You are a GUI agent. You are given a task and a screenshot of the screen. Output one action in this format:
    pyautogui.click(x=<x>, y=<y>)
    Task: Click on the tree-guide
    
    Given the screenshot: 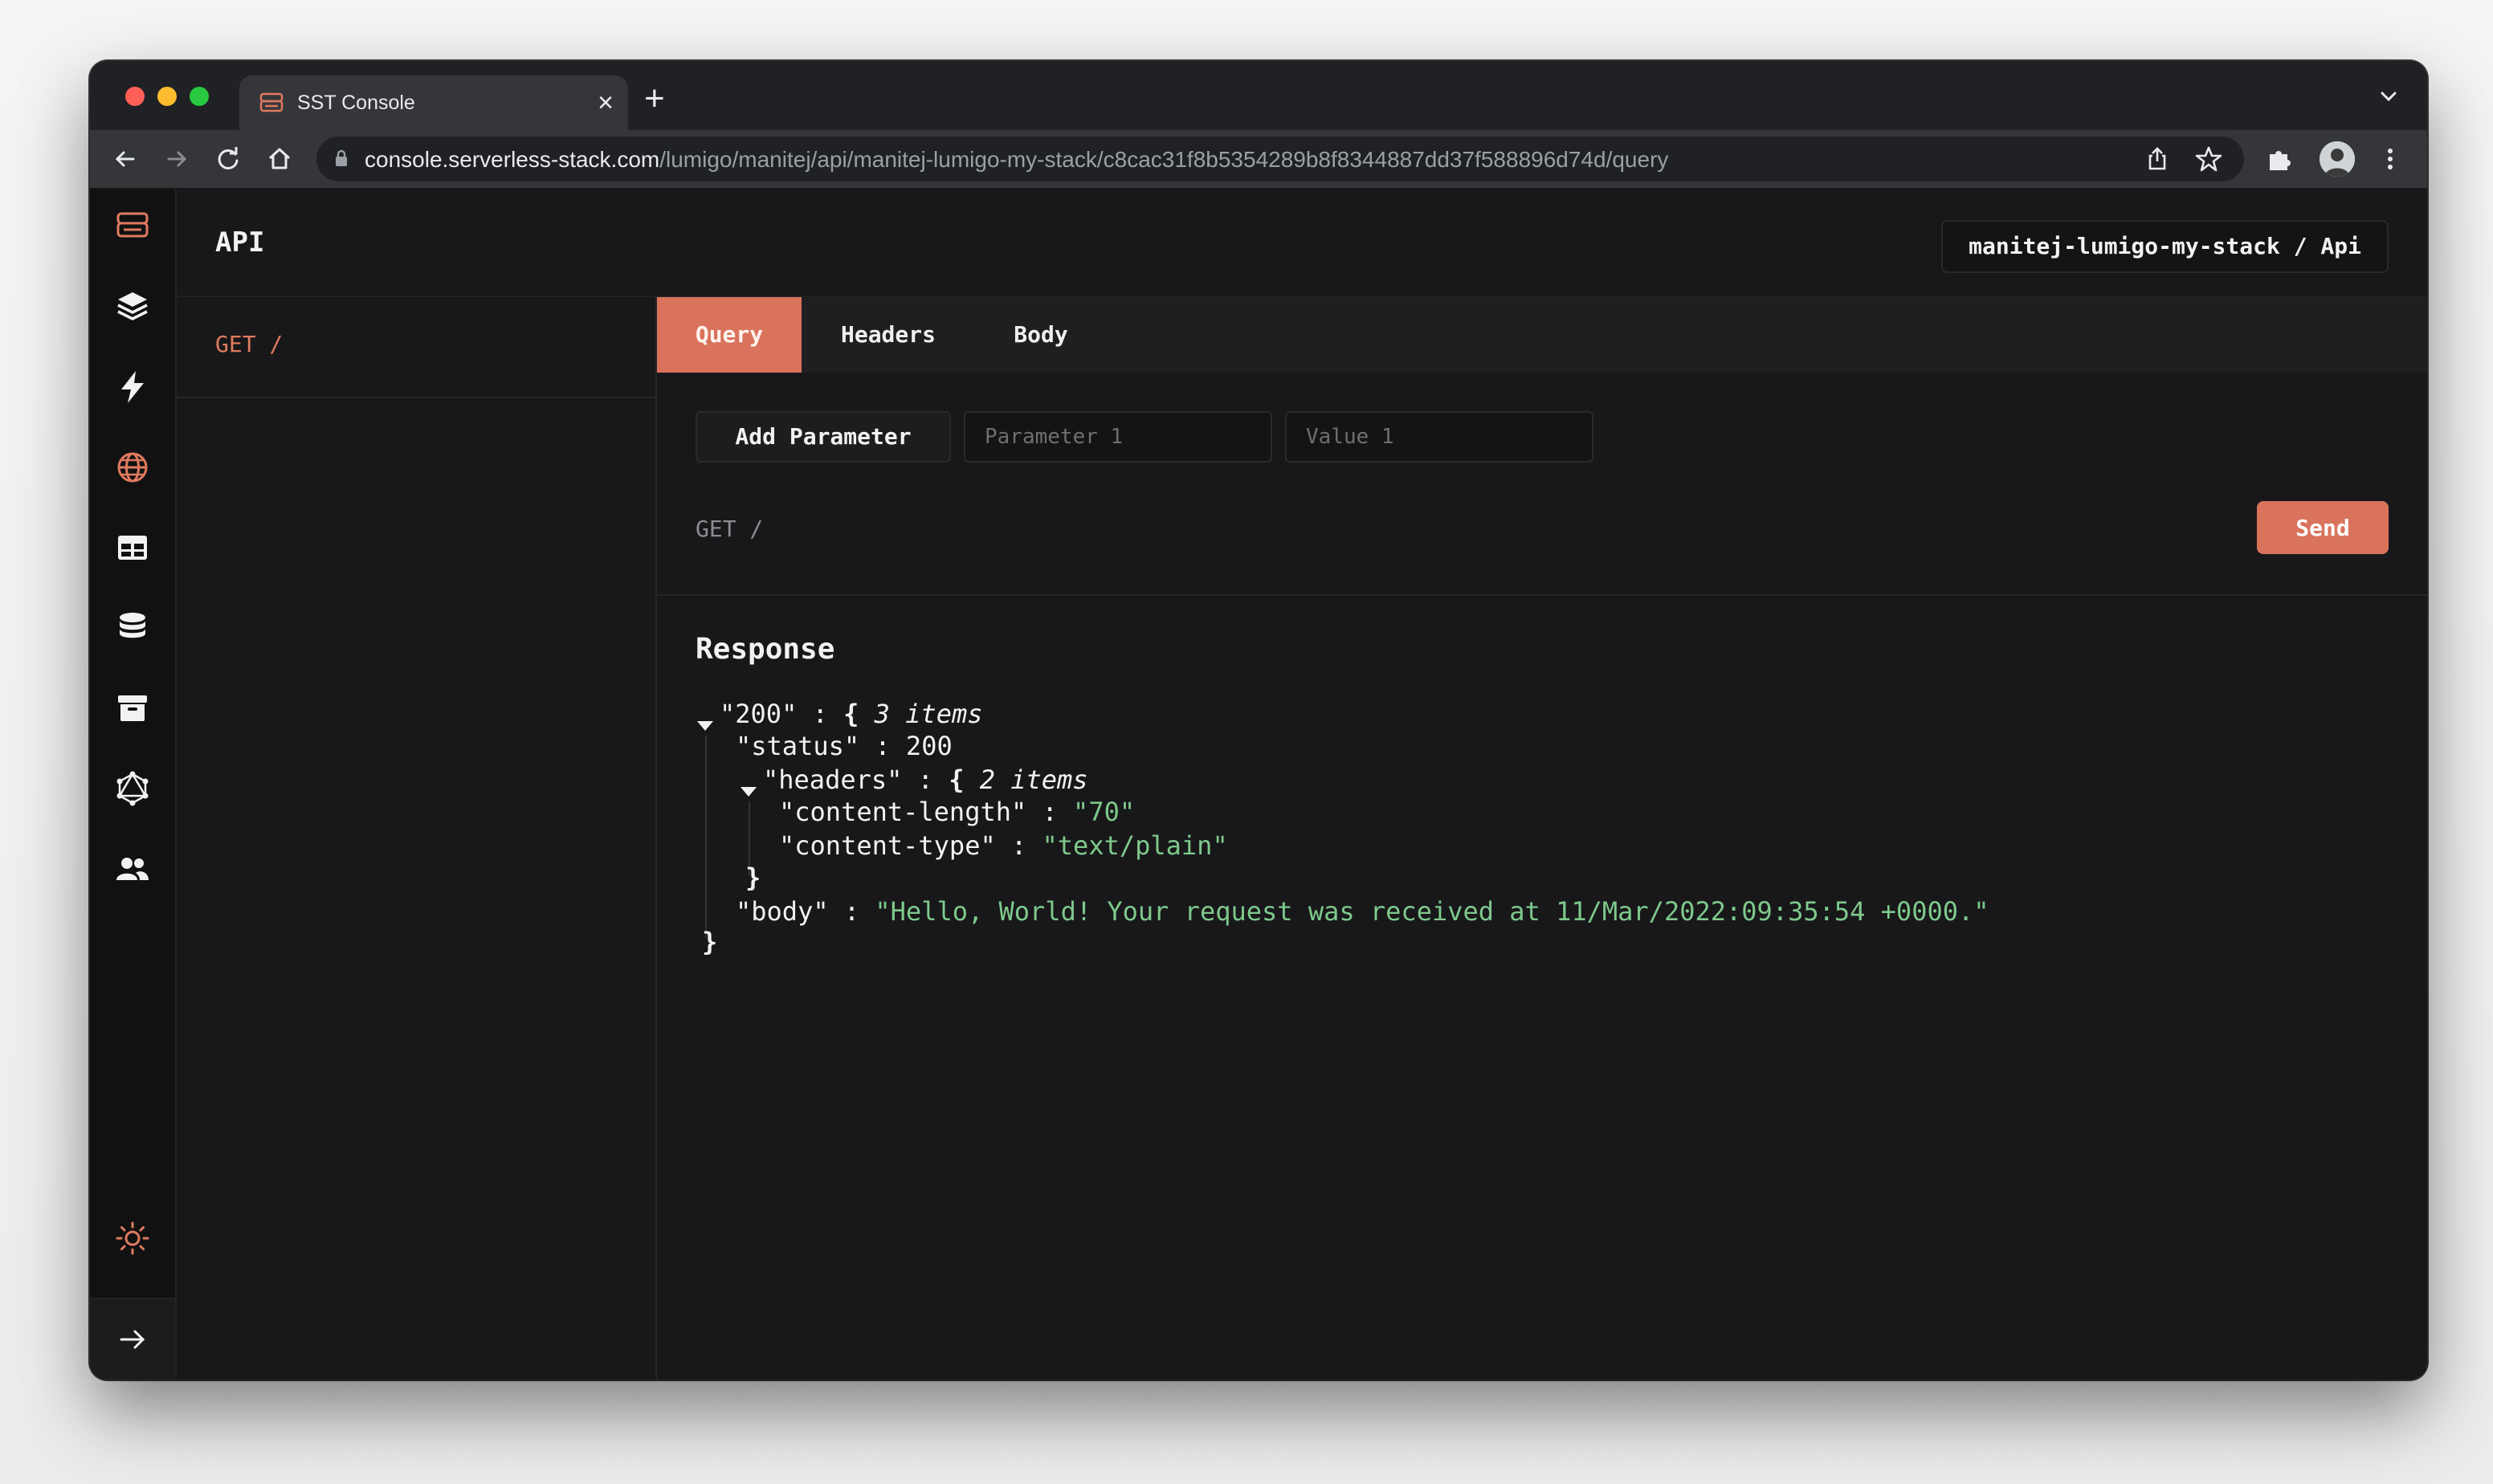 What is the action you would take?
    pyautogui.click(x=706, y=837)
    